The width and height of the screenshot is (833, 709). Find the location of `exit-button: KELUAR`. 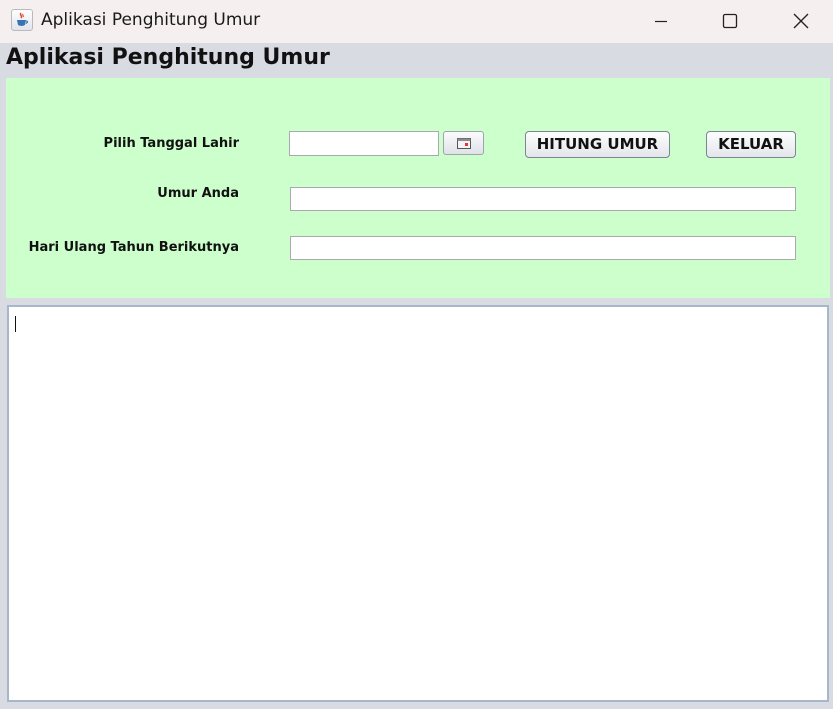

exit-button: KELUAR is located at coordinates (751, 144).